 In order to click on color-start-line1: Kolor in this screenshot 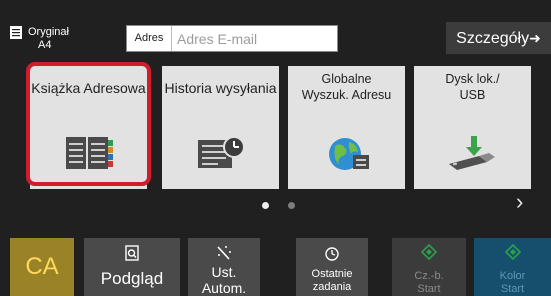, I will do `click(512, 276)`.